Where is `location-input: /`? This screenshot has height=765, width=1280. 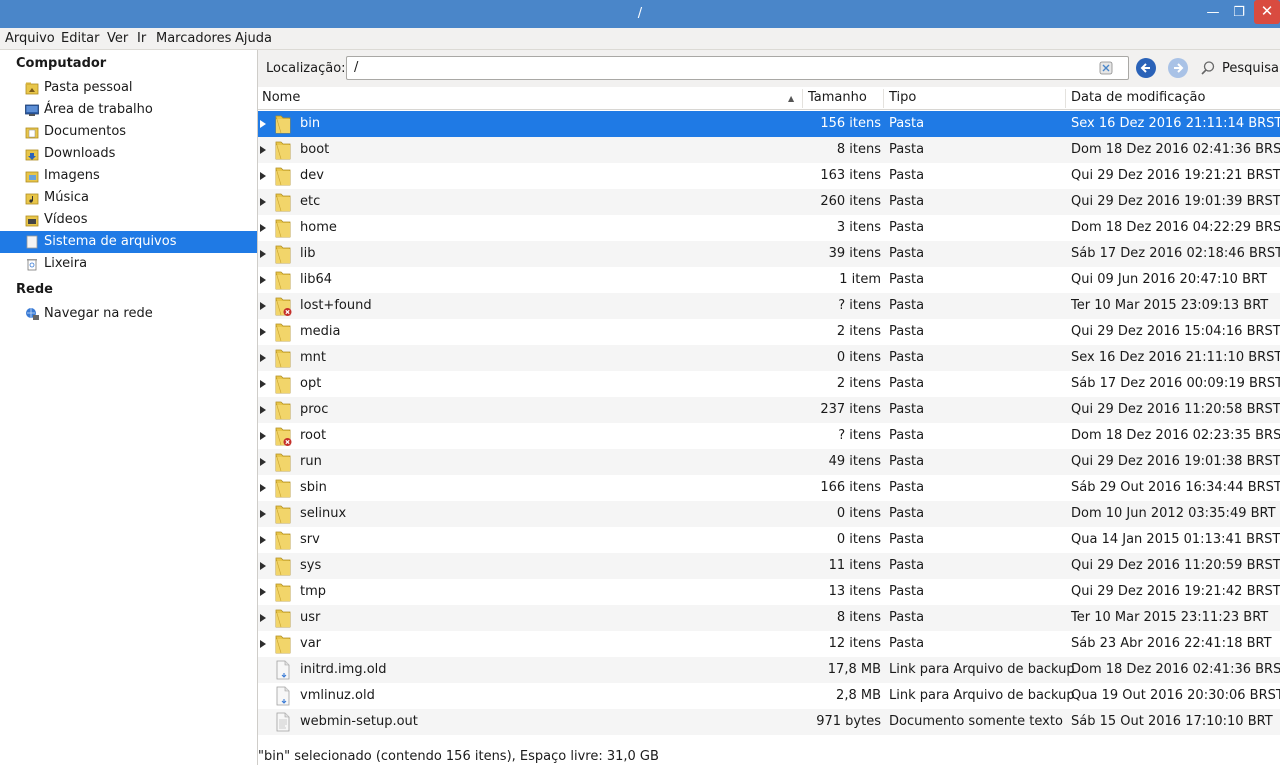
location-input: / is located at coordinates (737, 68).